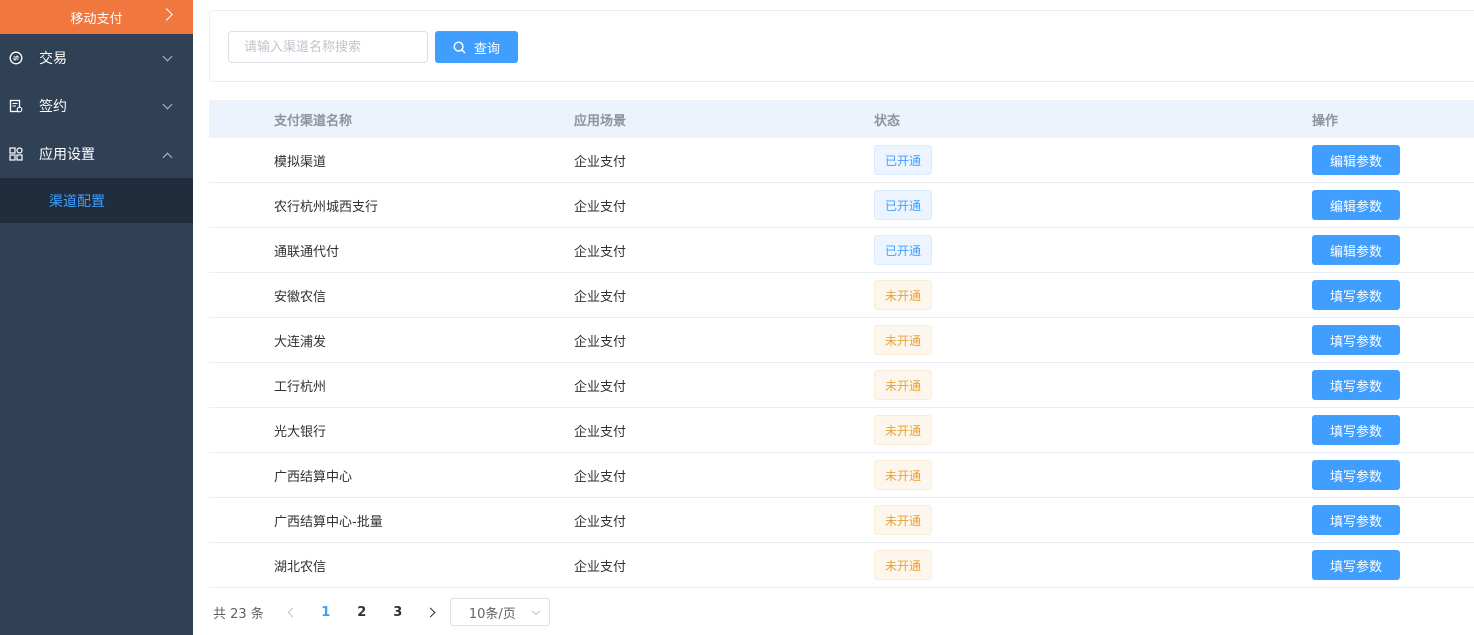 This screenshot has width=1474, height=635. Describe the element at coordinates (841, 520) in the screenshot. I see `table-row: 广西结算中心-批量 企业支付 未开通 填写参数` at that location.